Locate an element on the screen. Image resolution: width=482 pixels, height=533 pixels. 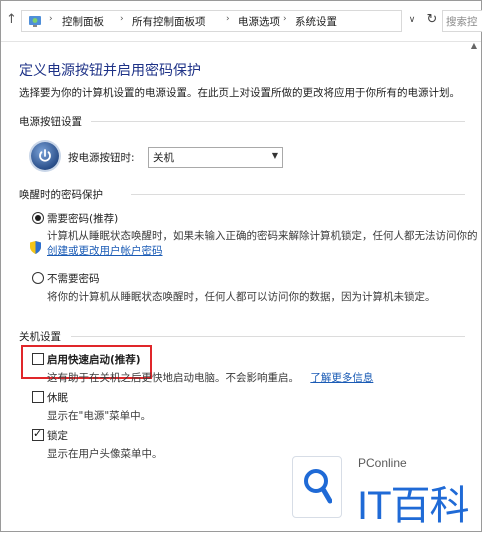
checkbox-hibernate is located at coordinates (38, 397).